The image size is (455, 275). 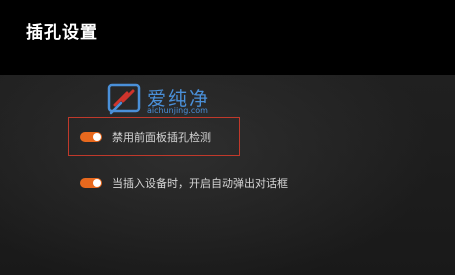 I want to click on page-title: 插孔设置, so click(x=62, y=33).